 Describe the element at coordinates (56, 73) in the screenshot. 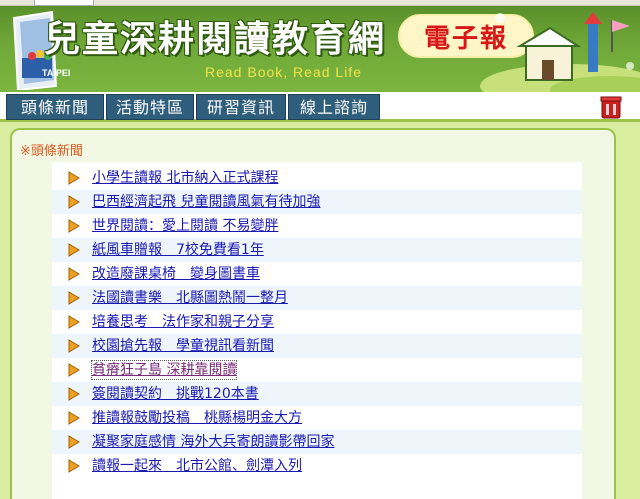

I see `taipei-logo-label: TAIPEI` at that location.